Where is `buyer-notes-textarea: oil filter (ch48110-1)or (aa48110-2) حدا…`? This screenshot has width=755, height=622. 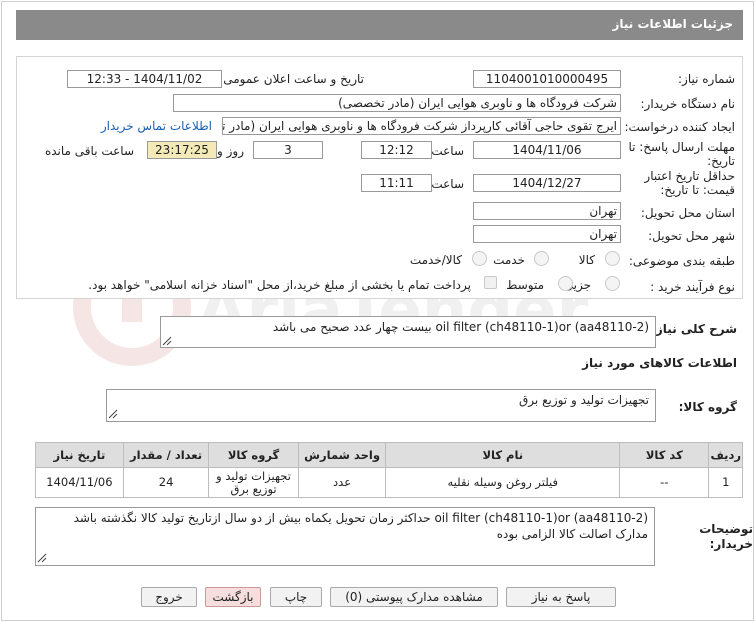
buyer-notes-textarea: oil filter (ch48110-1)or (aa48110-2) حدا… is located at coordinates (345, 536).